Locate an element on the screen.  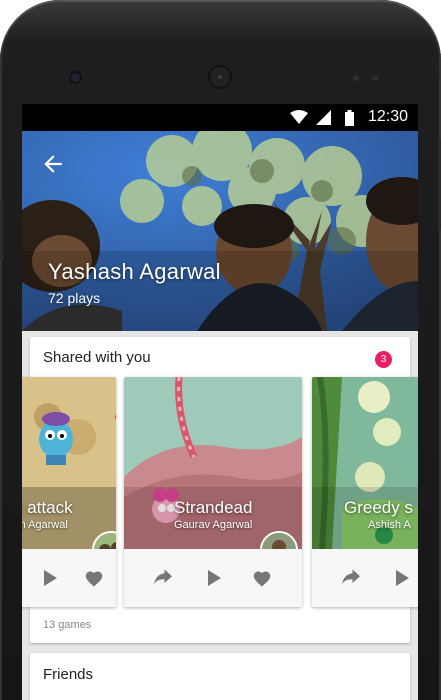
friends-card: Friends is located at coordinates (220, 676).